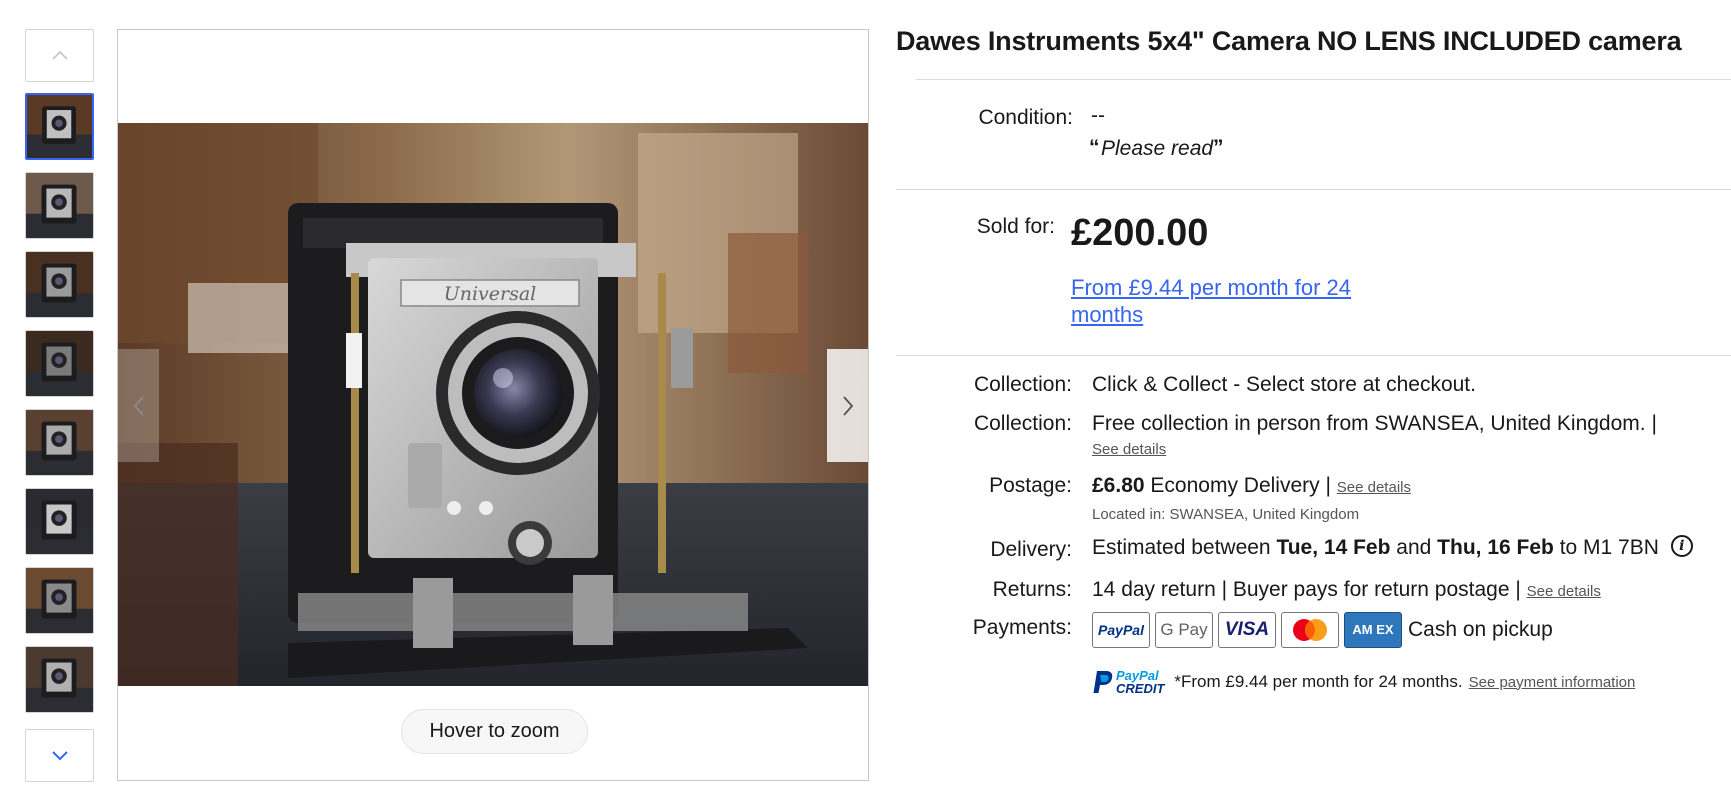 The height and width of the screenshot is (807, 1731). What do you see at coordinates (1015, 226) in the screenshot?
I see `sold-for-label: Sold for:` at bounding box center [1015, 226].